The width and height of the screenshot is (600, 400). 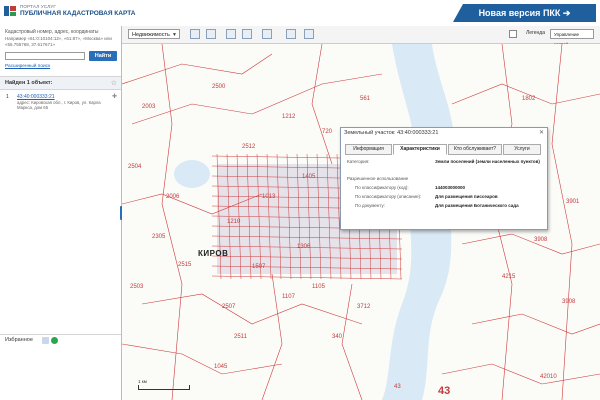 I want to click on new-version-button: Новая версия ПКК ➔, so click(x=524, y=13).